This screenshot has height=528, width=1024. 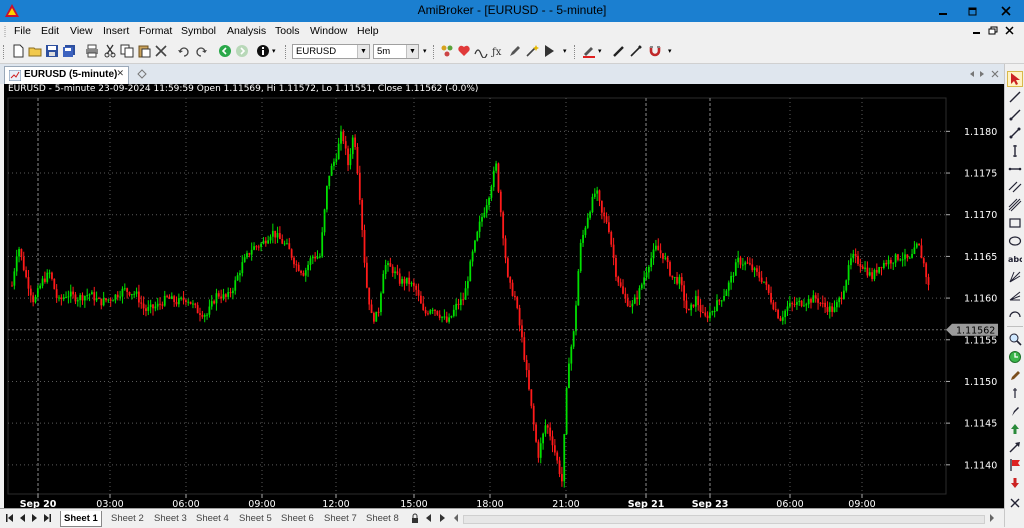 I want to click on save-icon, so click(x=52, y=51).